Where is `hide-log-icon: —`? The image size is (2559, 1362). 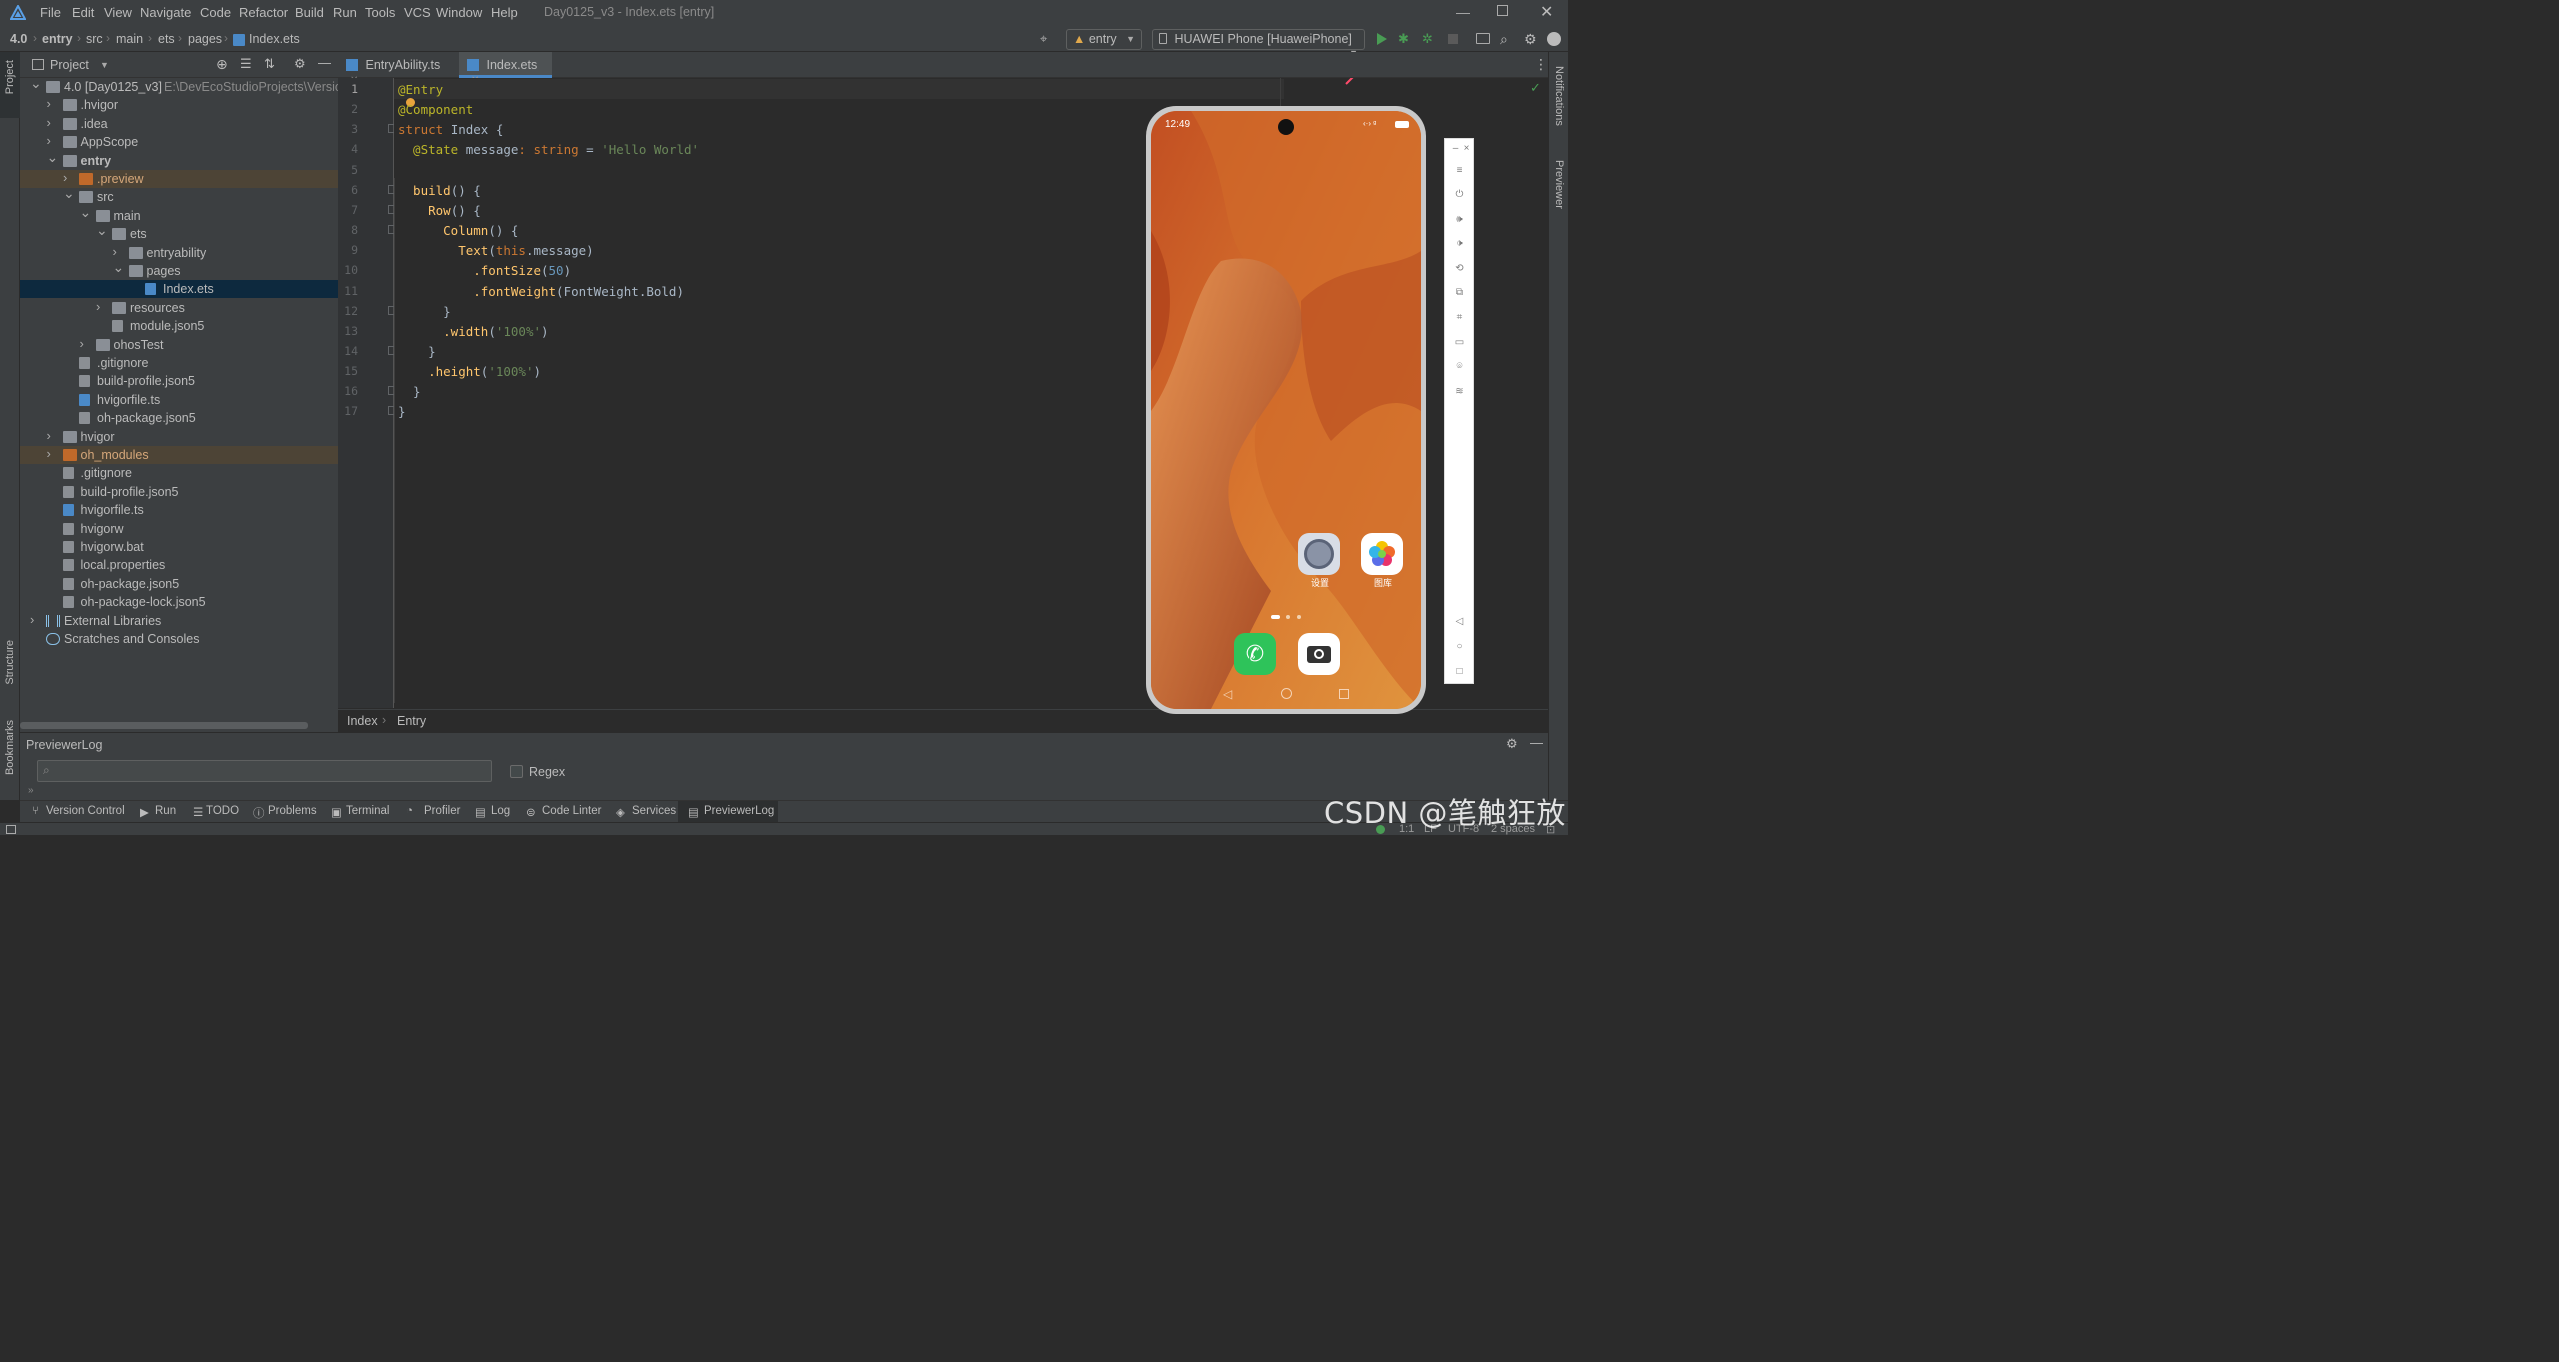 hide-log-icon: — is located at coordinates (1536, 742).